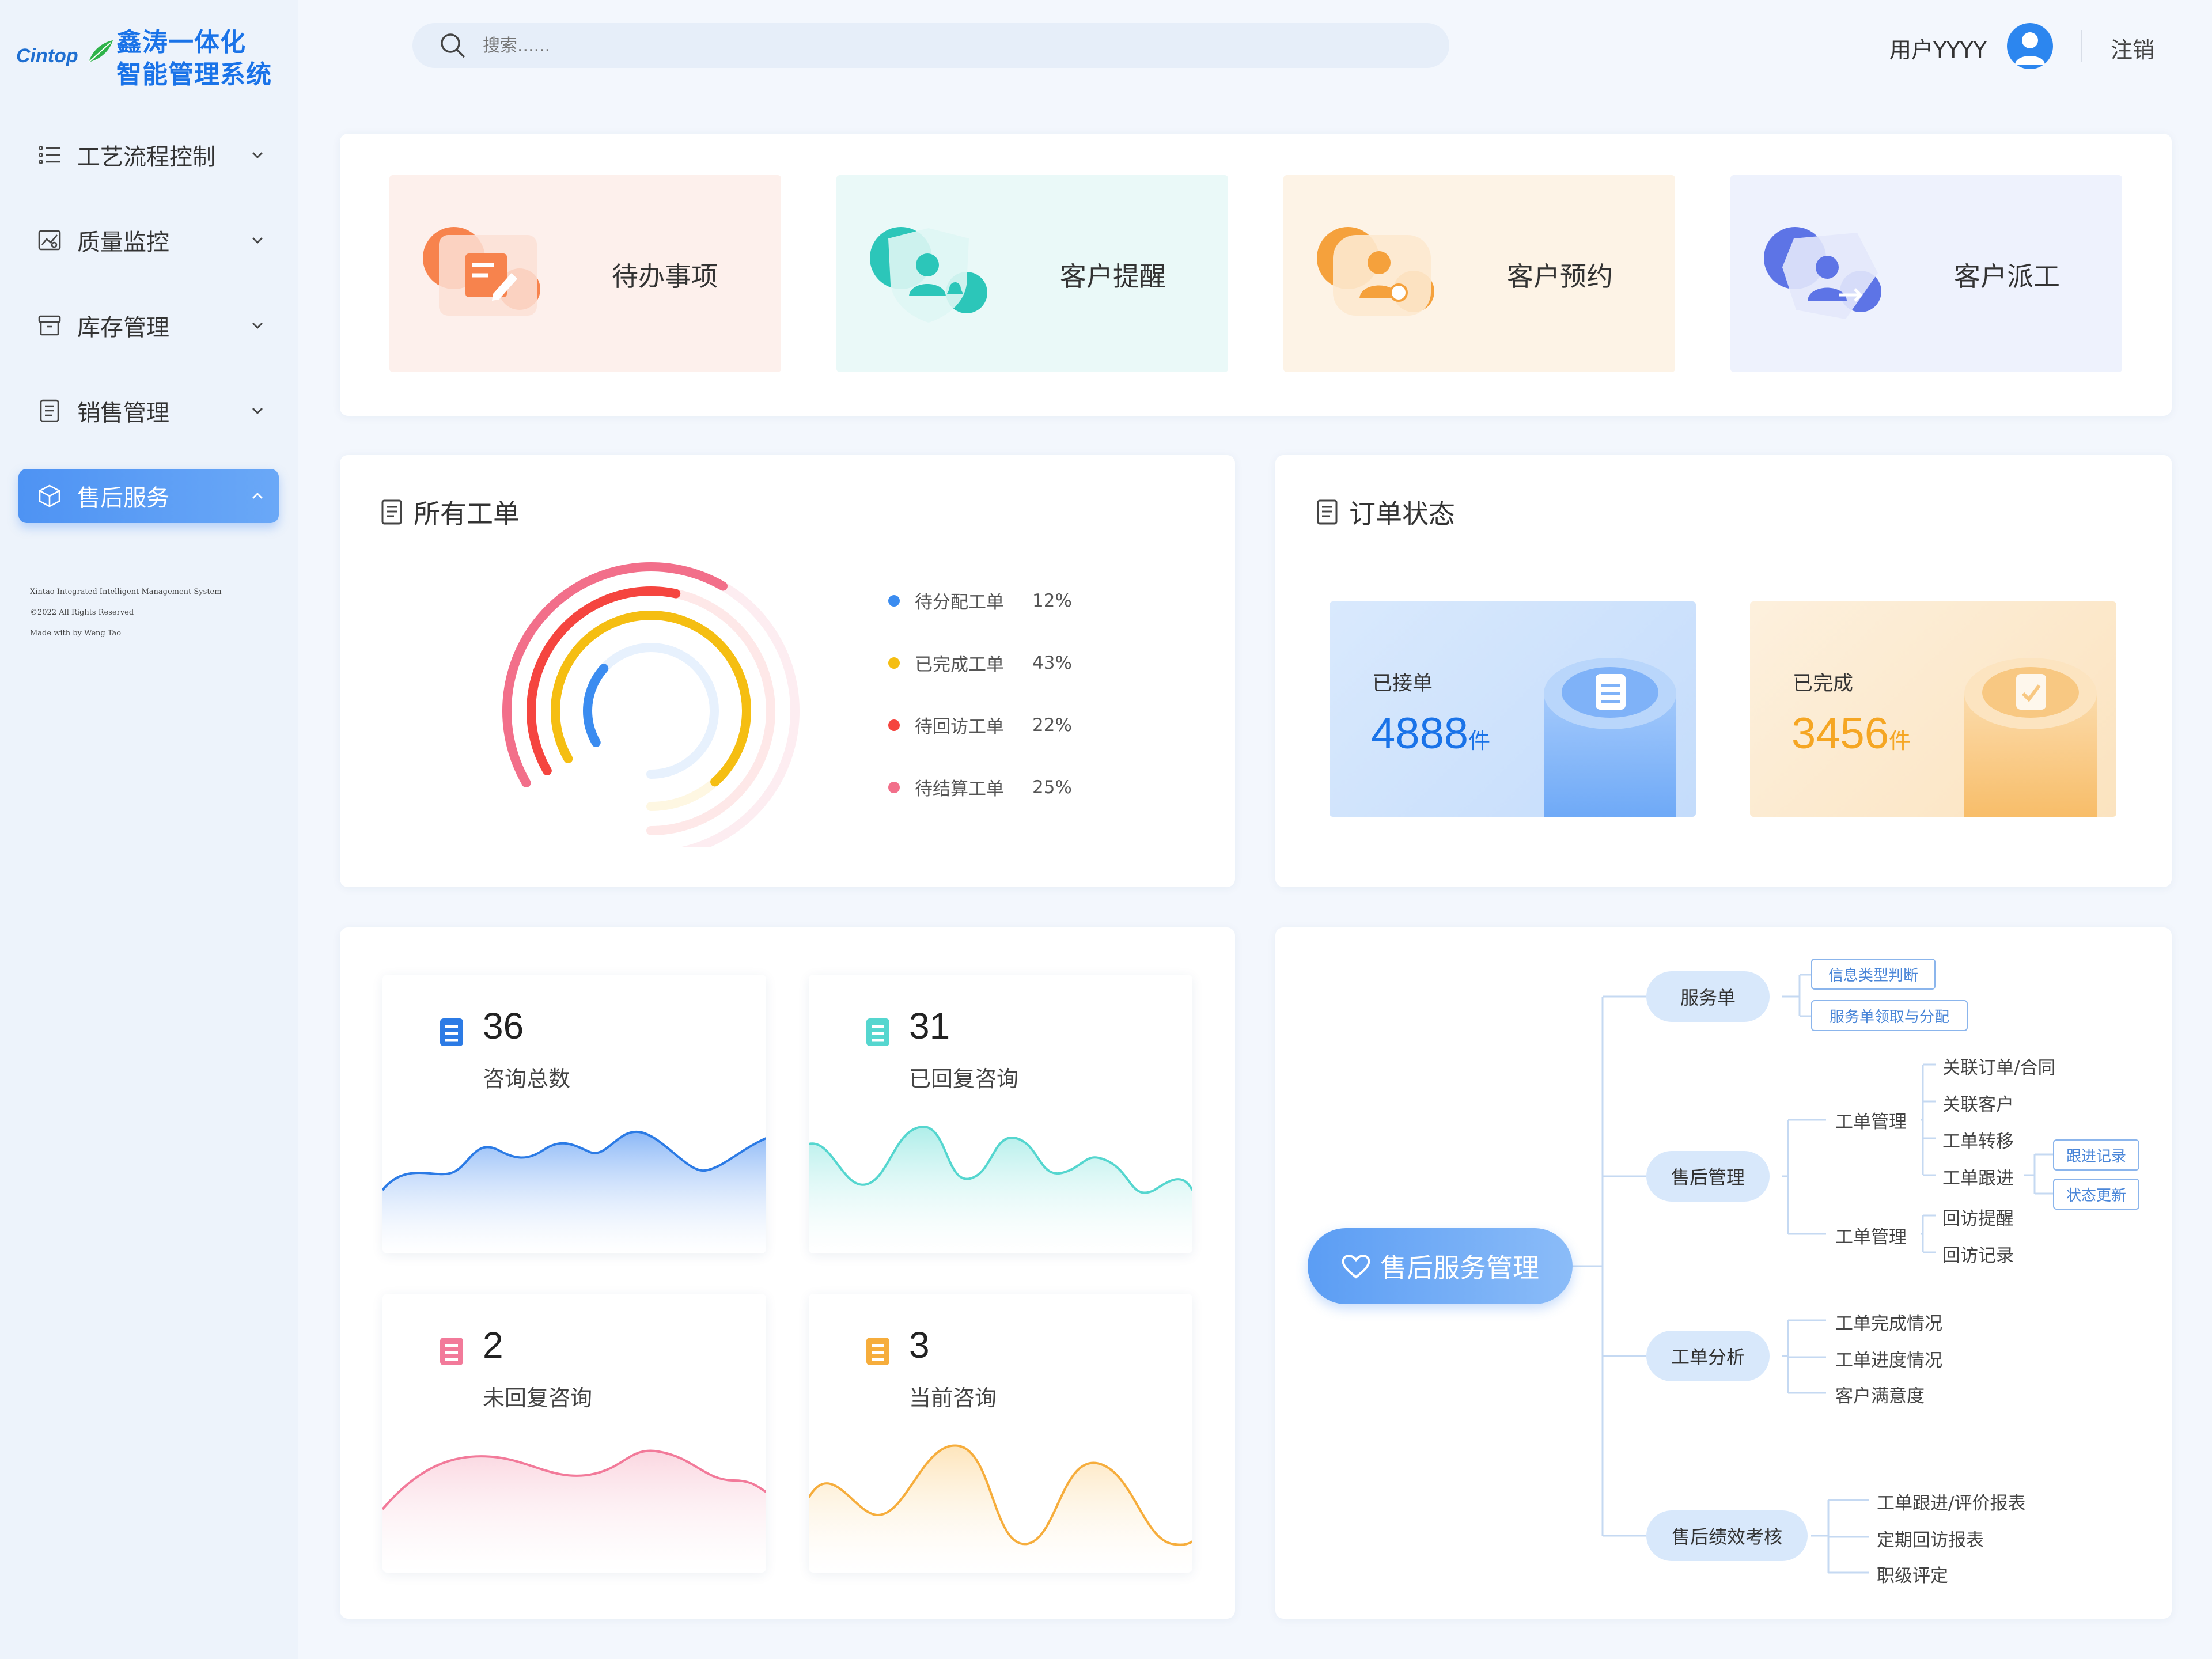 Image resolution: width=2212 pixels, height=1659 pixels. Describe the element at coordinates (49, 240) in the screenshot. I see `chart-image-icon` at that location.